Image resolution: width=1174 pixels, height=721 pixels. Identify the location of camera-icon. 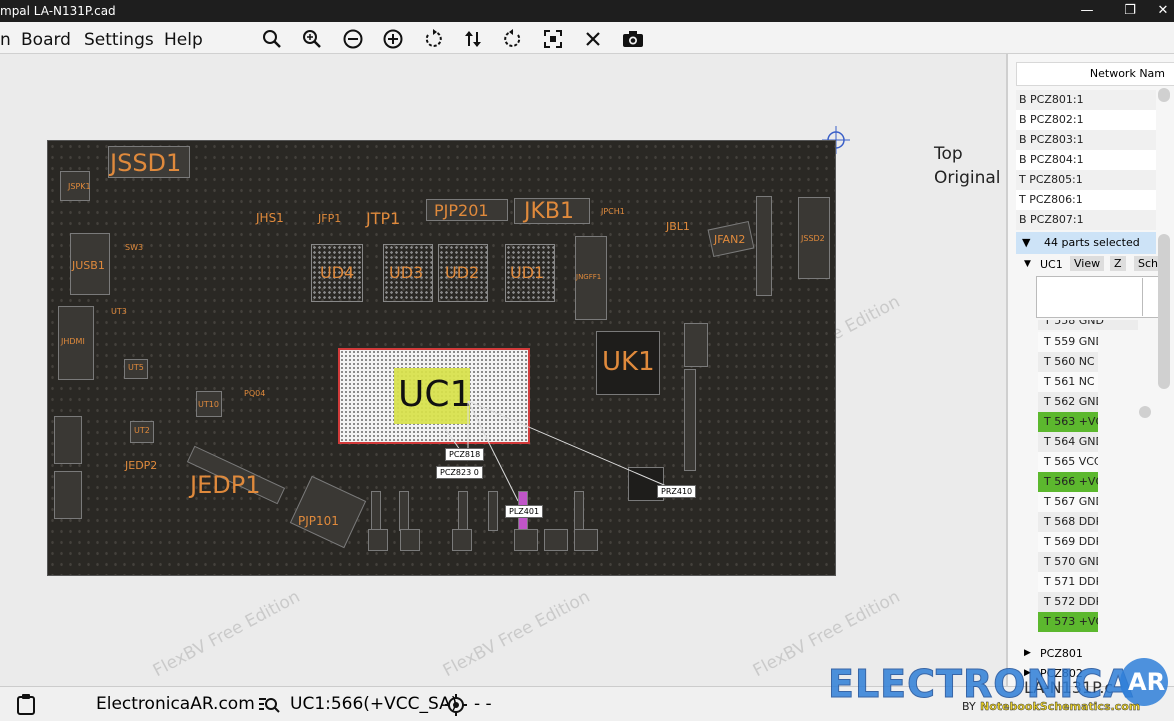
(633, 39).